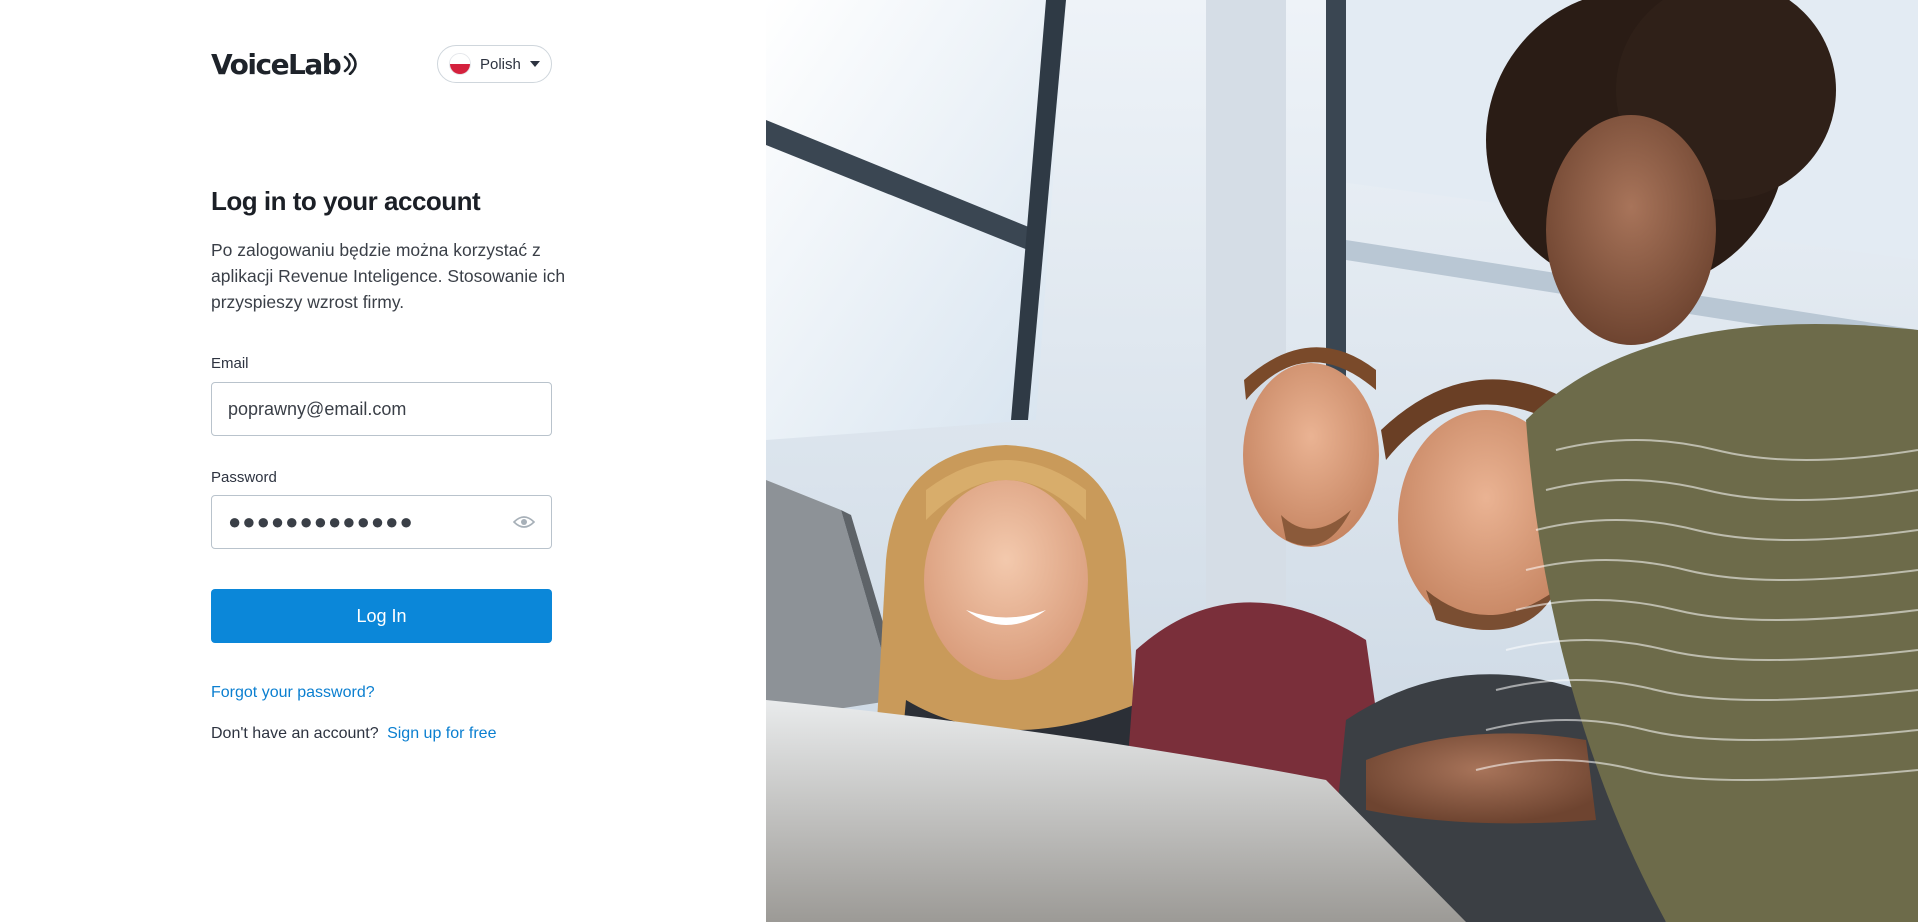 This screenshot has width=1918, height=922. I want to click on voicelab-logo: VoiceLab, so click(284, 64).